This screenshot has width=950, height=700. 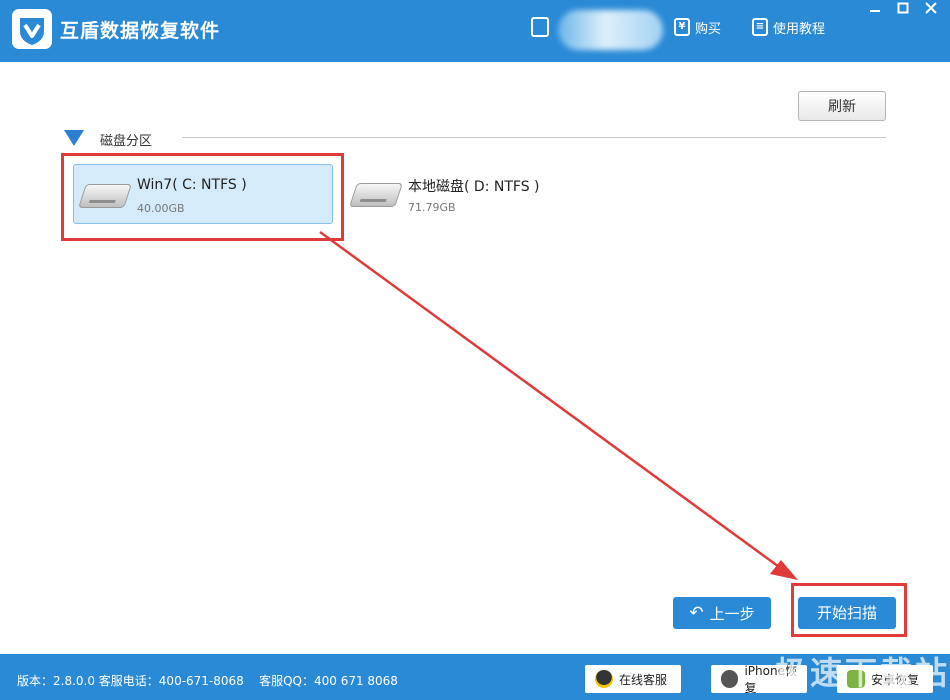 What do you see at coordinates (732, 613) in the screenshot?
I see `back-label: 上一步` at bounding box center [732, 613].